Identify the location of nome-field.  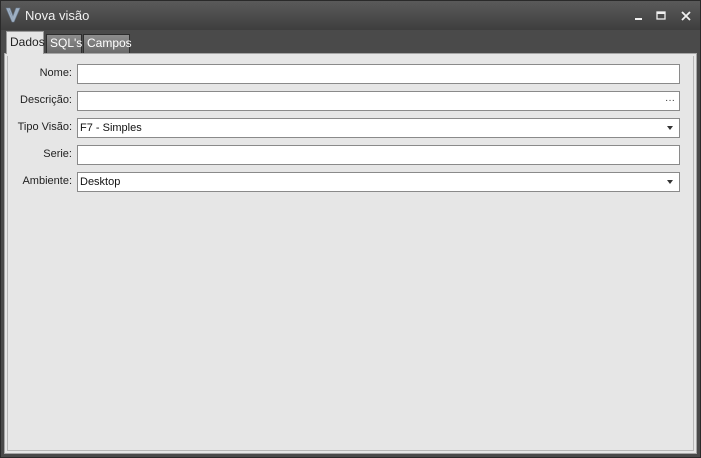
(378, 74).